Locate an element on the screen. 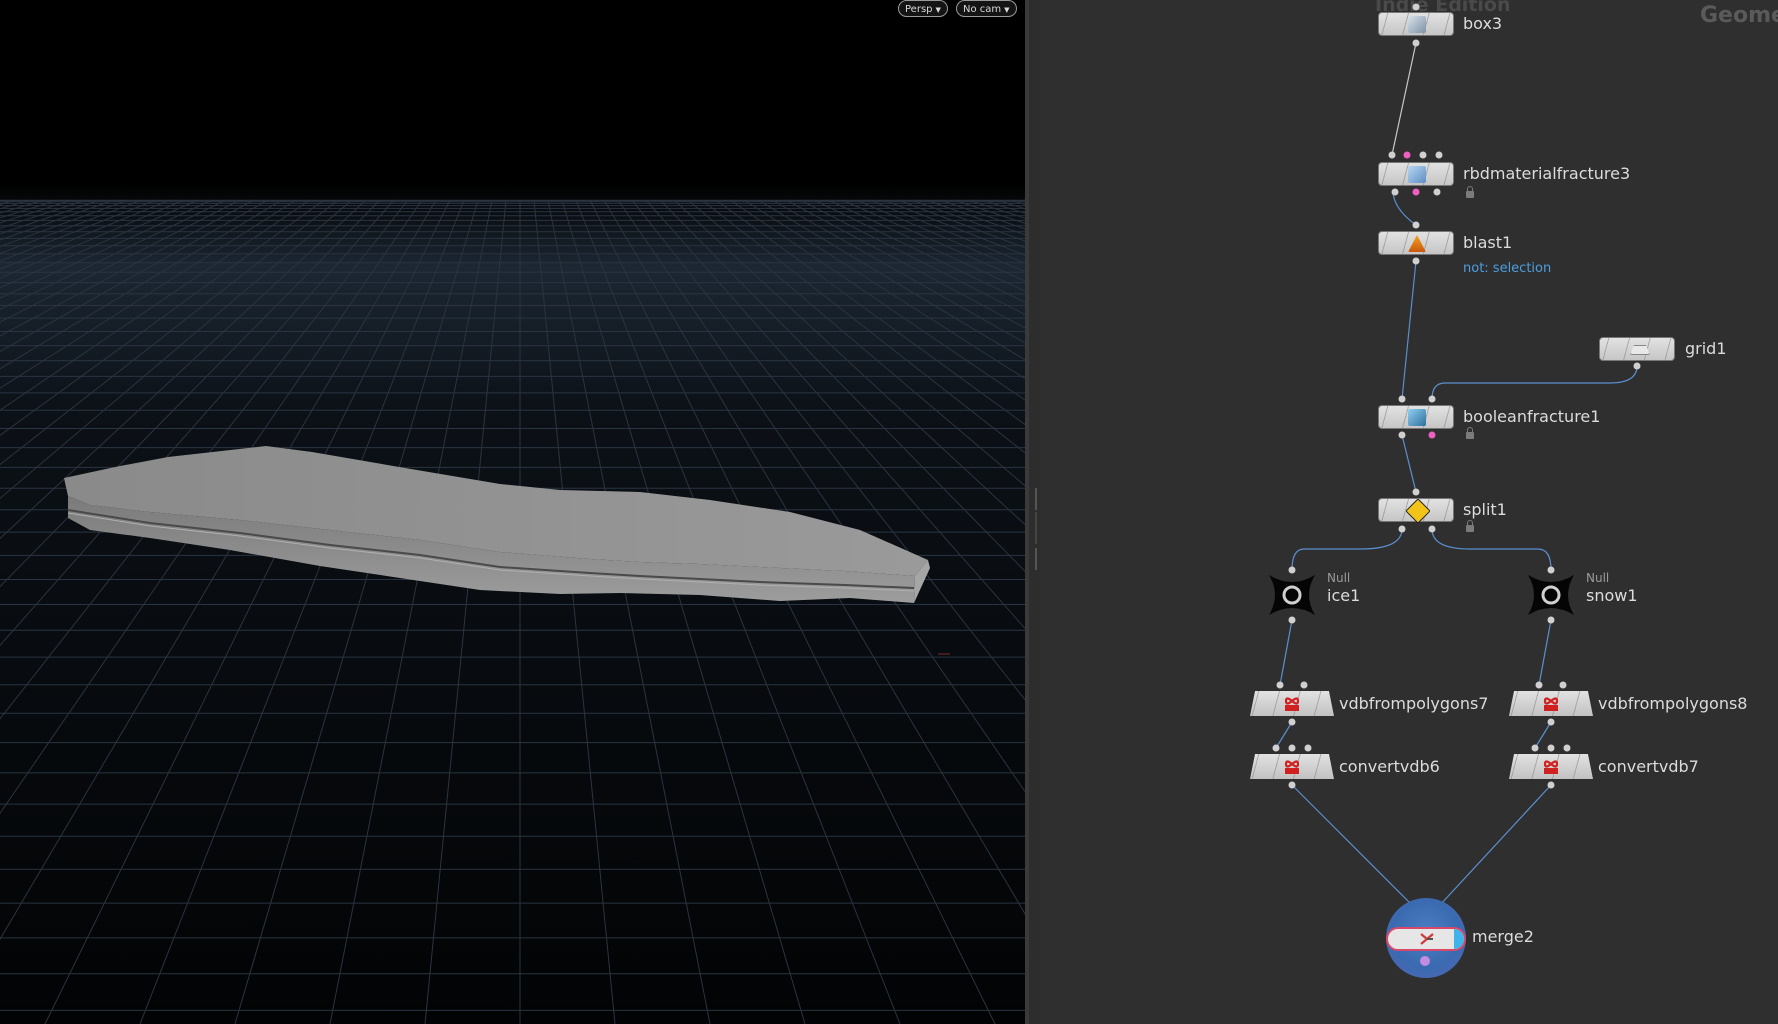 This screenshot has width=1778, height=1024. node-booleanfracture1-body is located at coordinates (1416, 417).